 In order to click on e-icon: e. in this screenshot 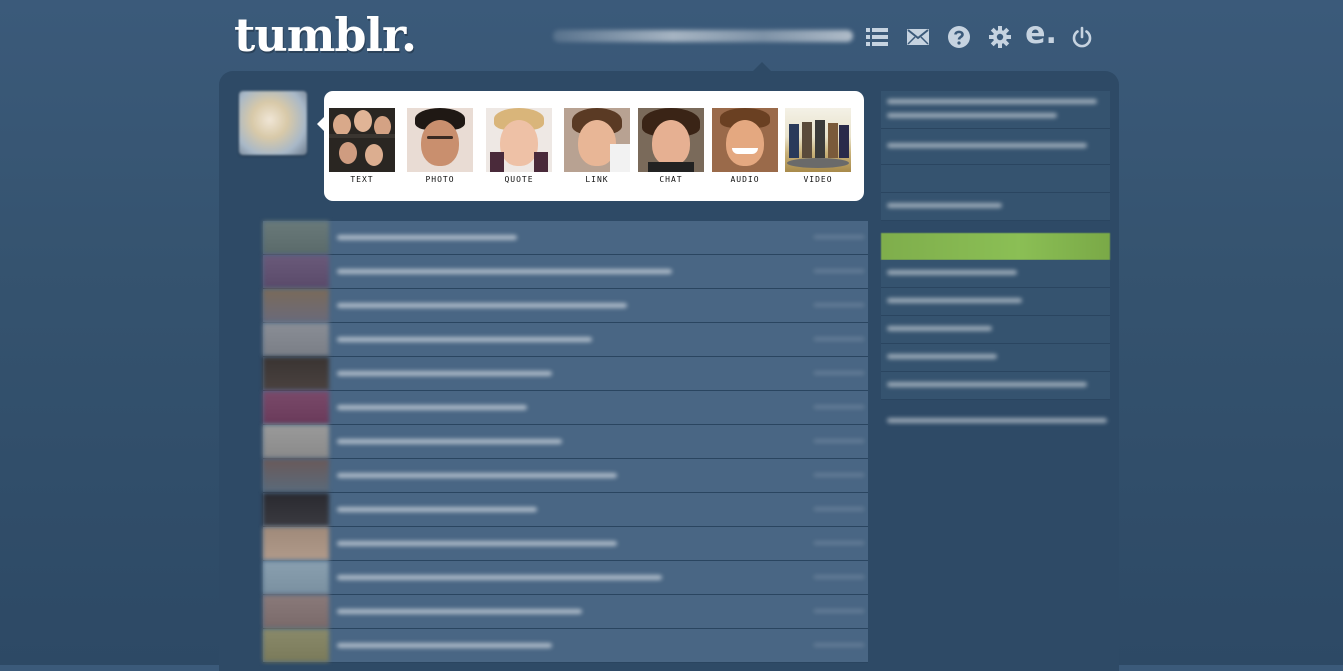, I will do `click(1041, 34)`.